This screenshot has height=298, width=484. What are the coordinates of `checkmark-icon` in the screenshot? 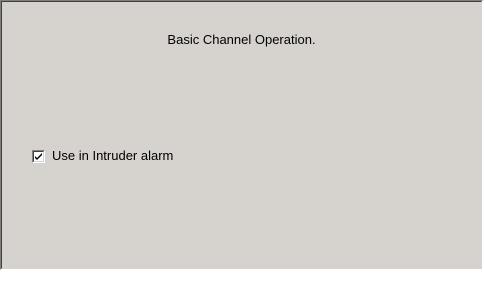 It's located at (38, 156).